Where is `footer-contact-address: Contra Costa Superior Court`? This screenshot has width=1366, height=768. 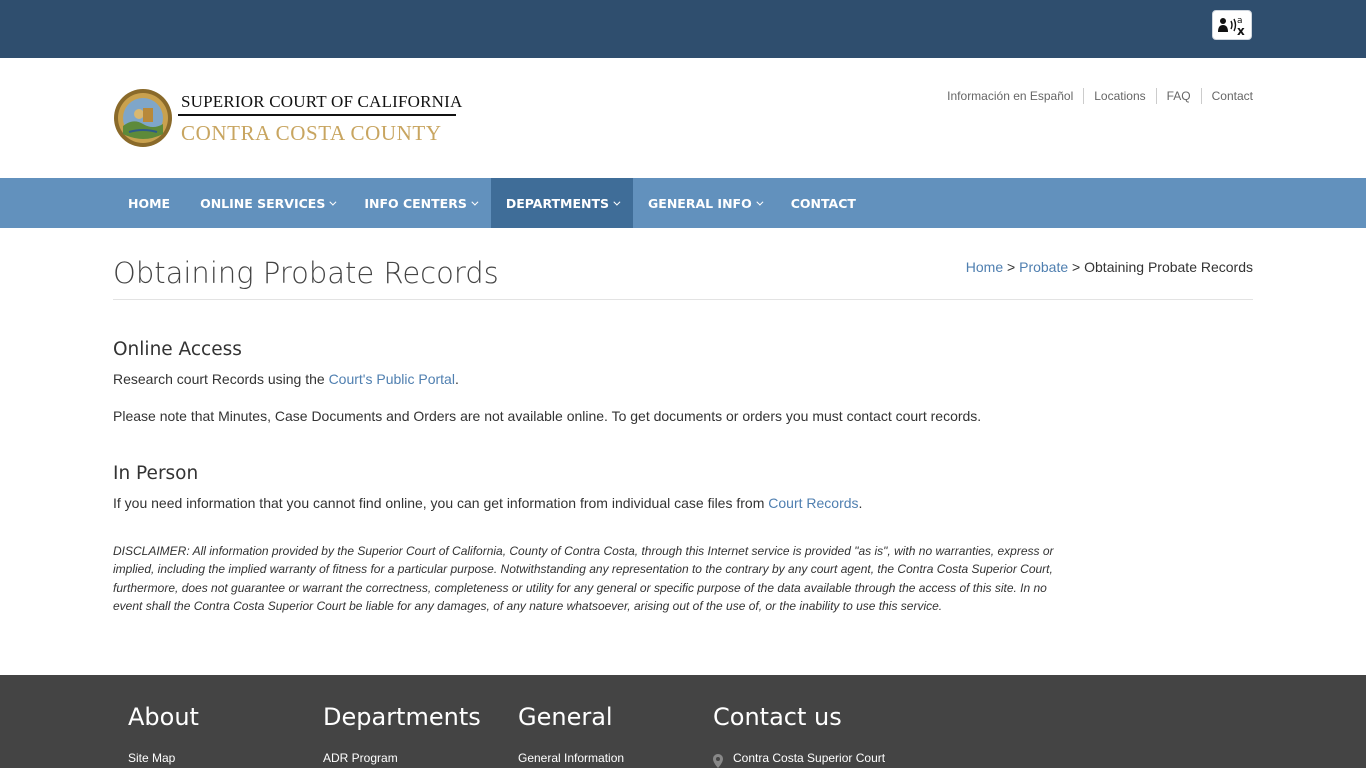
footer-contact-address: Contra Costa Superior Court is located at coordinates (809, 758).